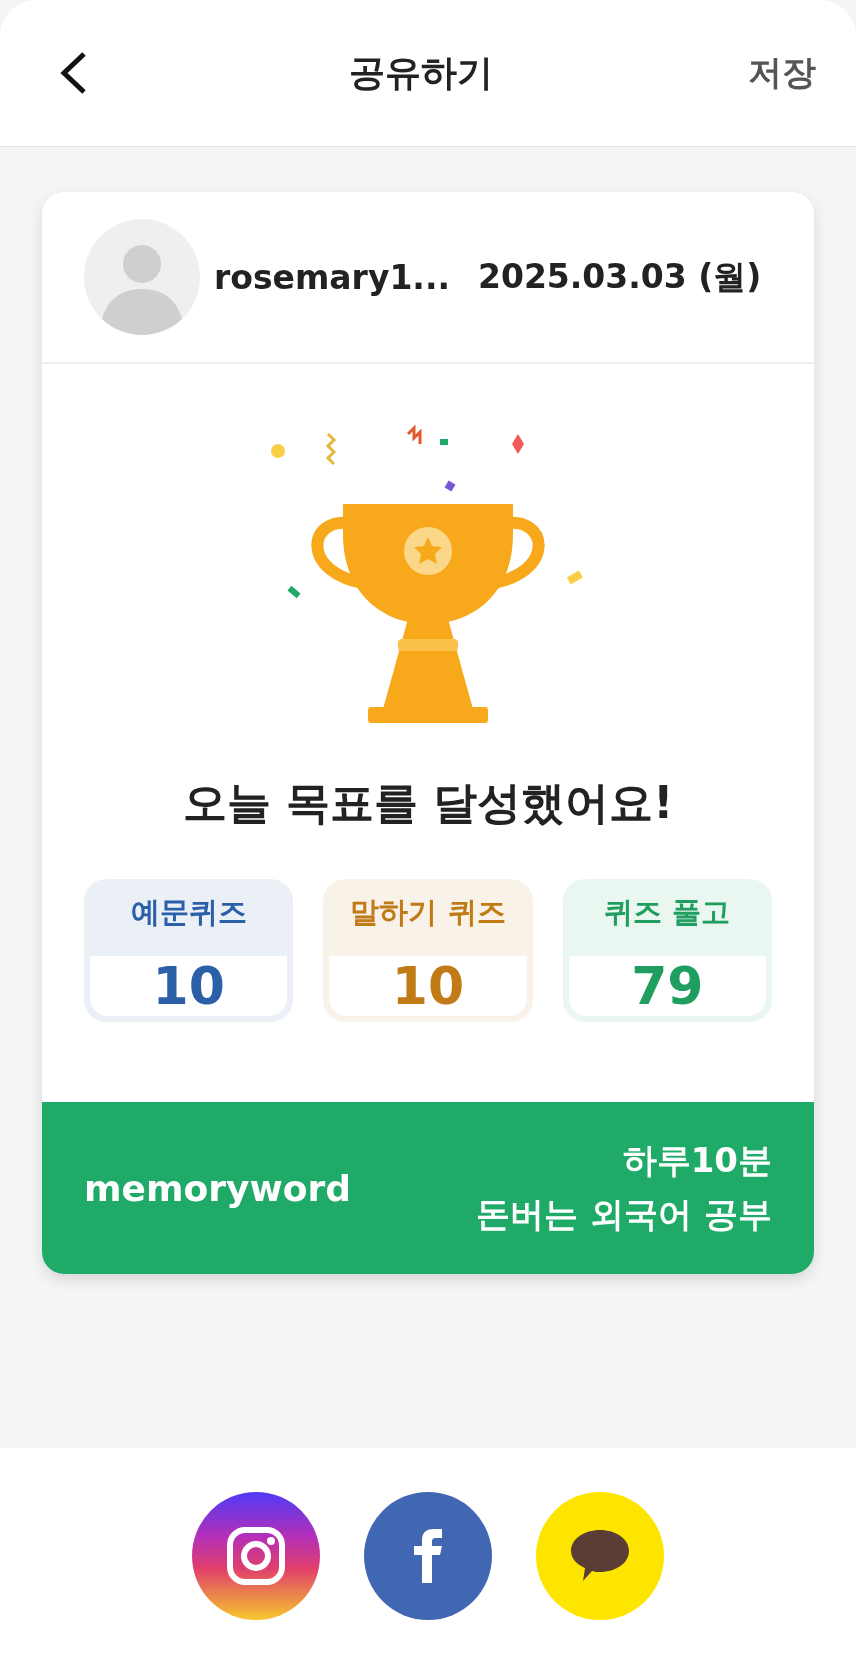  Describe the element at coordinates (782, 73) in the screenshot. I see `save-button: 저장` at that location.